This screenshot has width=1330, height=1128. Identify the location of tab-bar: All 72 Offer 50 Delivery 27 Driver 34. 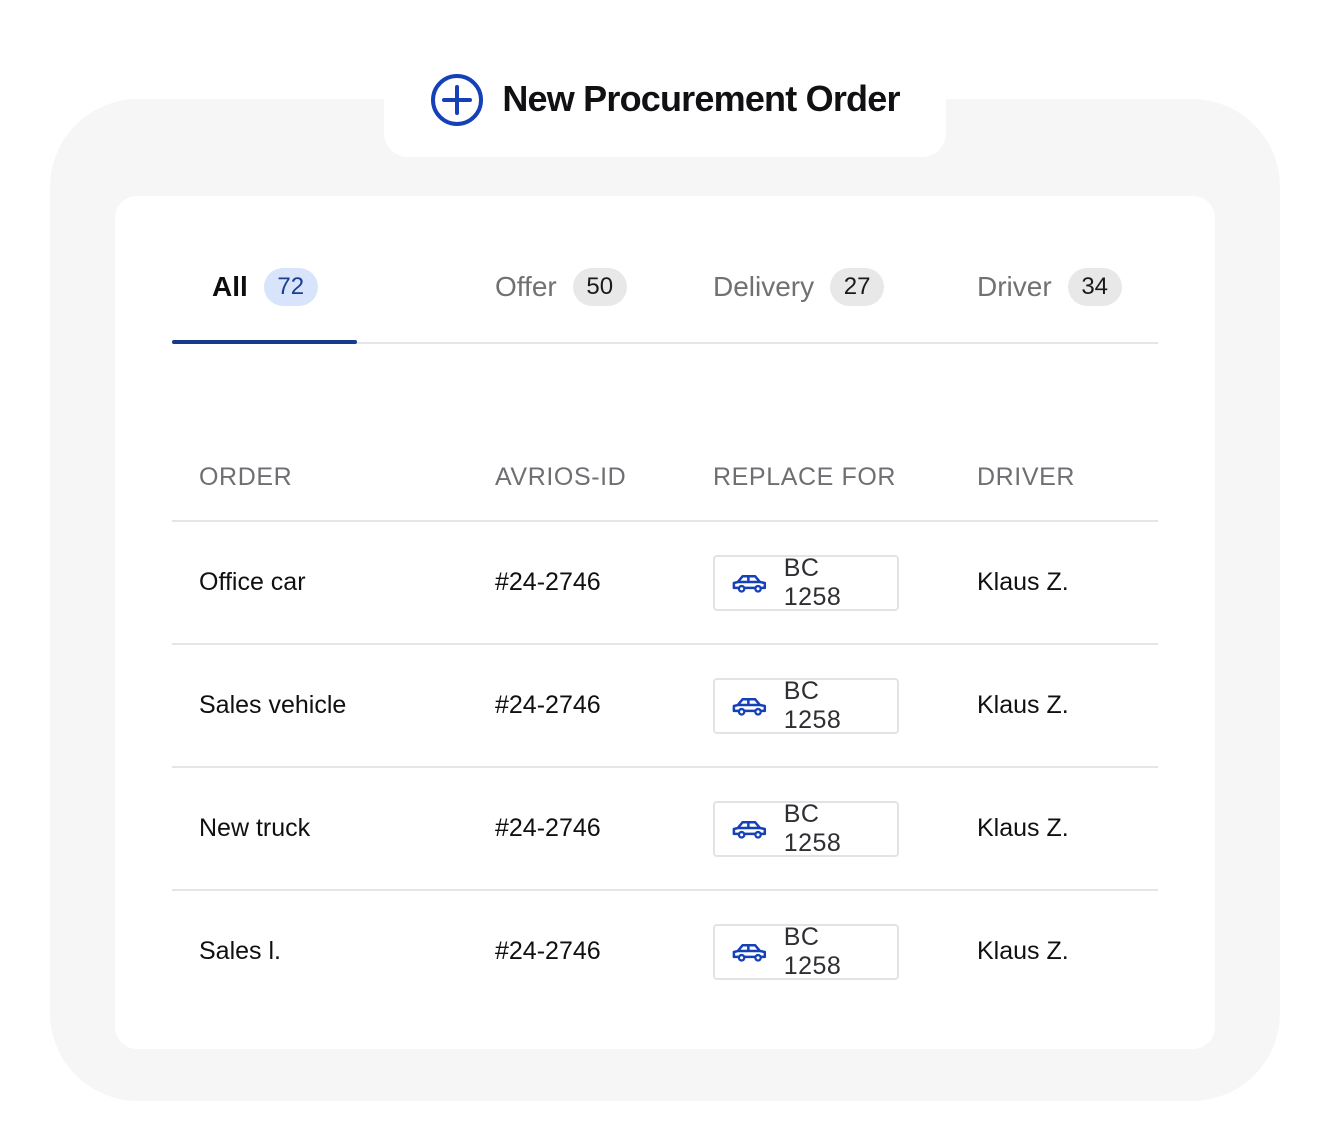
(665, 304).